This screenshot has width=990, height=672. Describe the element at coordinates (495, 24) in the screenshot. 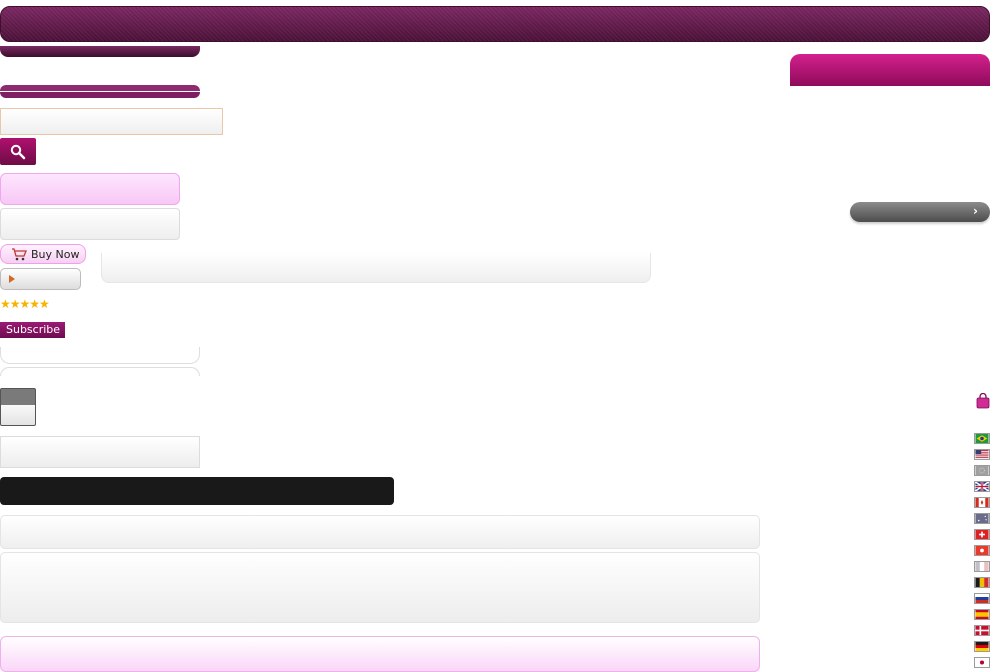

I see `top-navigation-bar` at that location.